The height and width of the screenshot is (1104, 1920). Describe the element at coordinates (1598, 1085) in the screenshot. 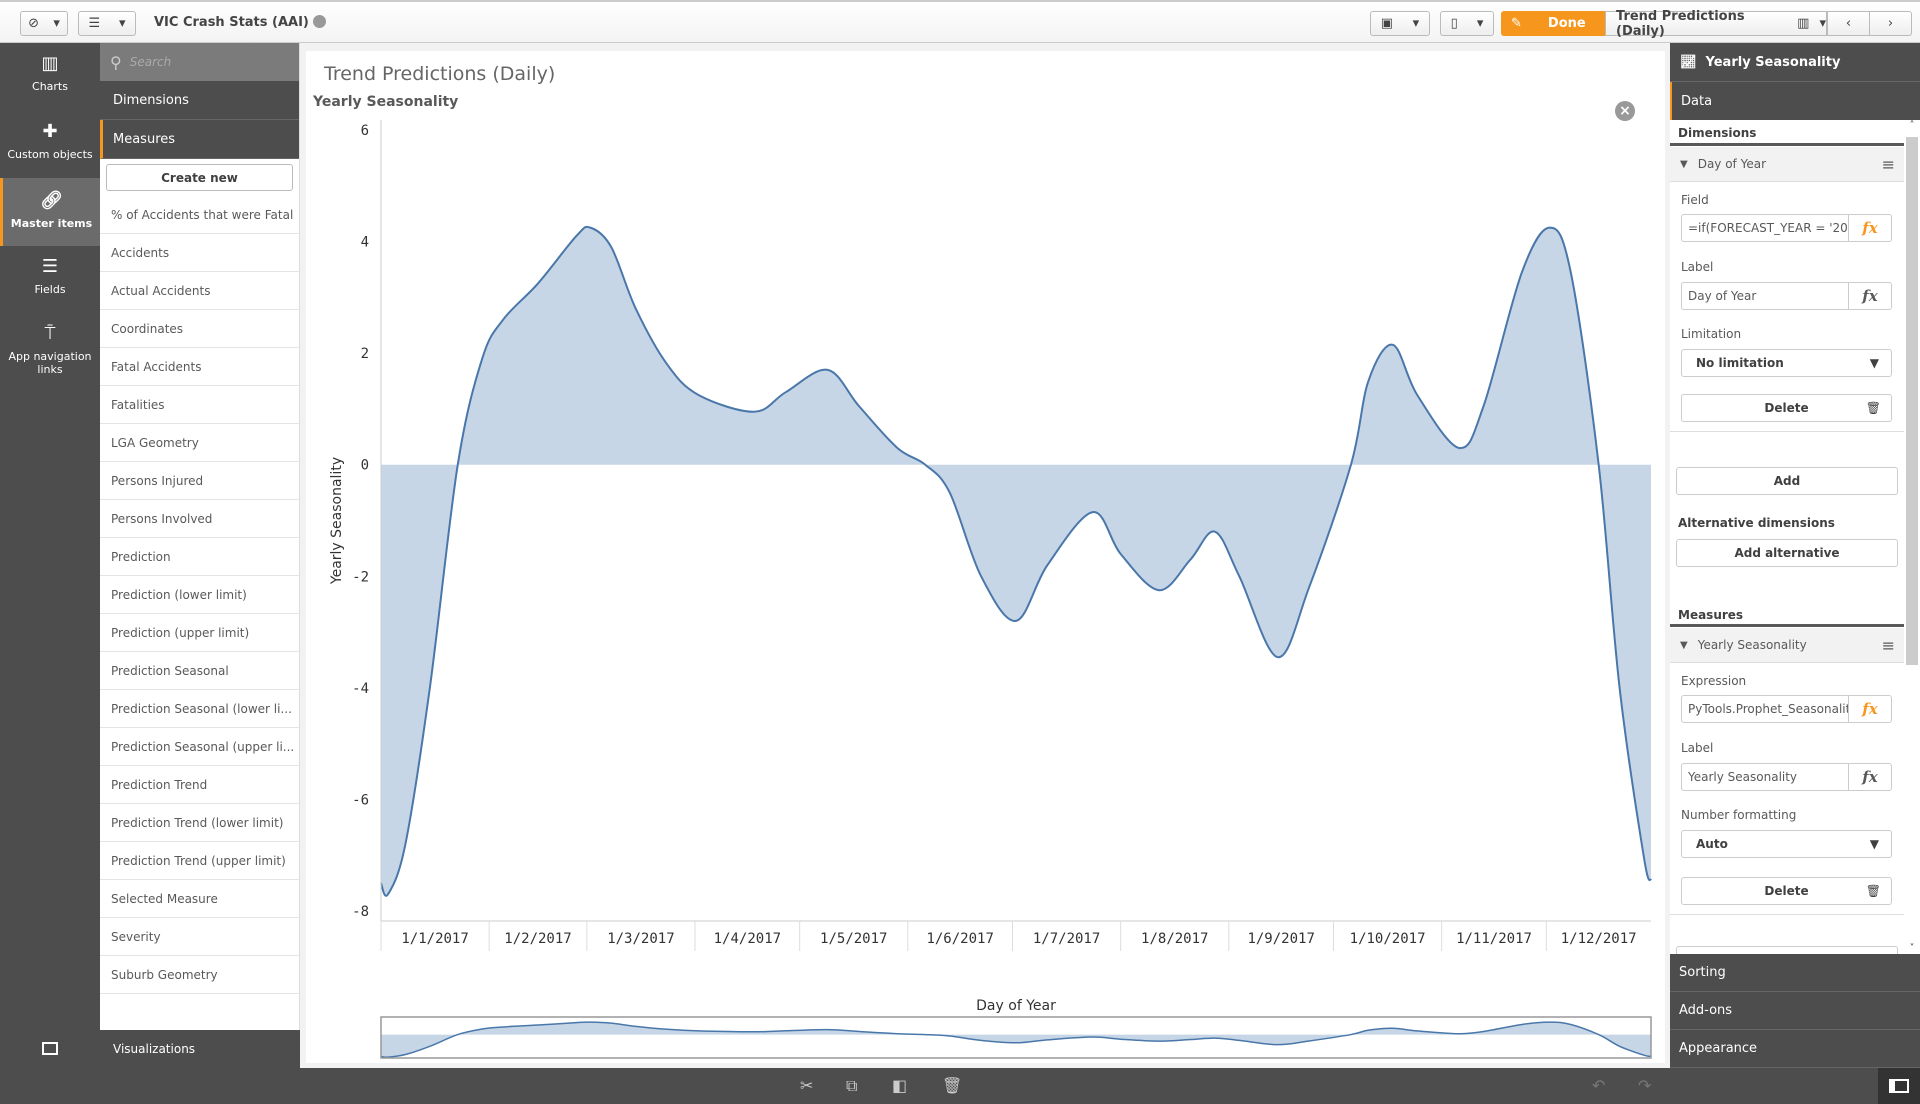

I see `undo-icon: ↶` at that location.